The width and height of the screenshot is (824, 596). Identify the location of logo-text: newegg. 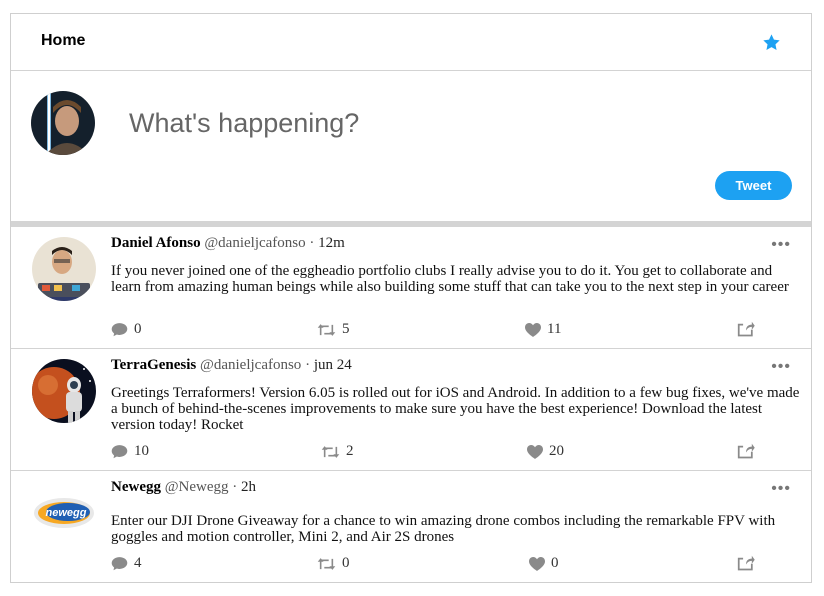
(66, 513).